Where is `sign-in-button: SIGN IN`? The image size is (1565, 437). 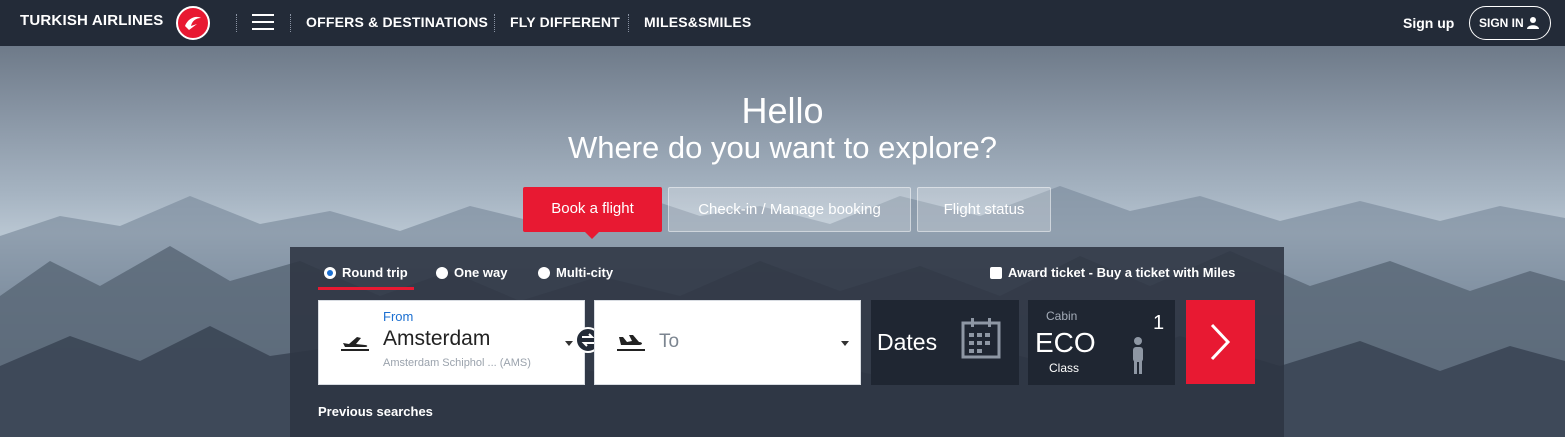 sign-in-button: SIGN IN is located at coordinates (1510, 23).